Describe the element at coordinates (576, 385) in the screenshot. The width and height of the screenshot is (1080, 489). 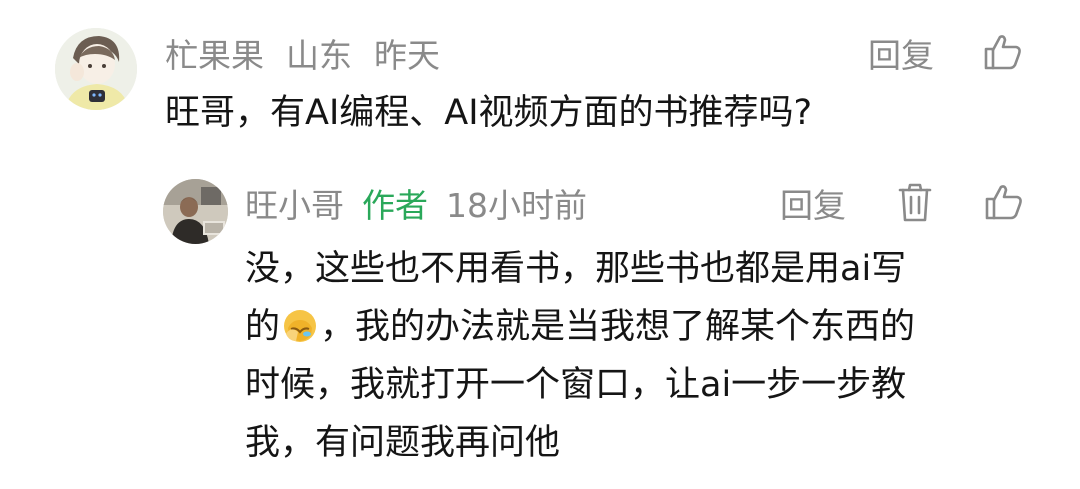
I see `reply-text-line: 时候，我就打开一个窗口，让ai一步一步教` at that location.